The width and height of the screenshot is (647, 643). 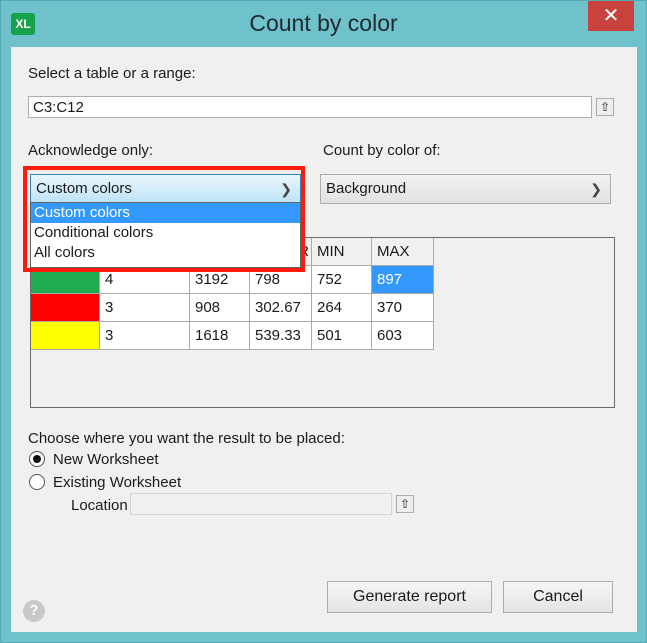 What do you see at coordinates (37, 482) in the screenshot?
I see `existing-worksheet-radio` at bounding box center [37, 482].